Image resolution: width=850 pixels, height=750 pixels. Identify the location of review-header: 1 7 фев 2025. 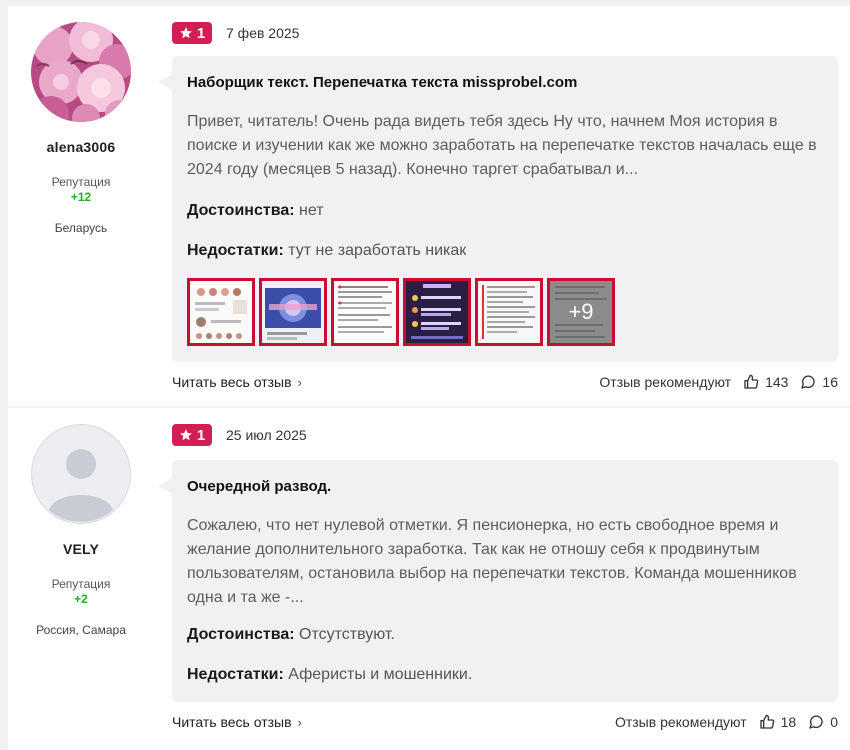
(235, 33).